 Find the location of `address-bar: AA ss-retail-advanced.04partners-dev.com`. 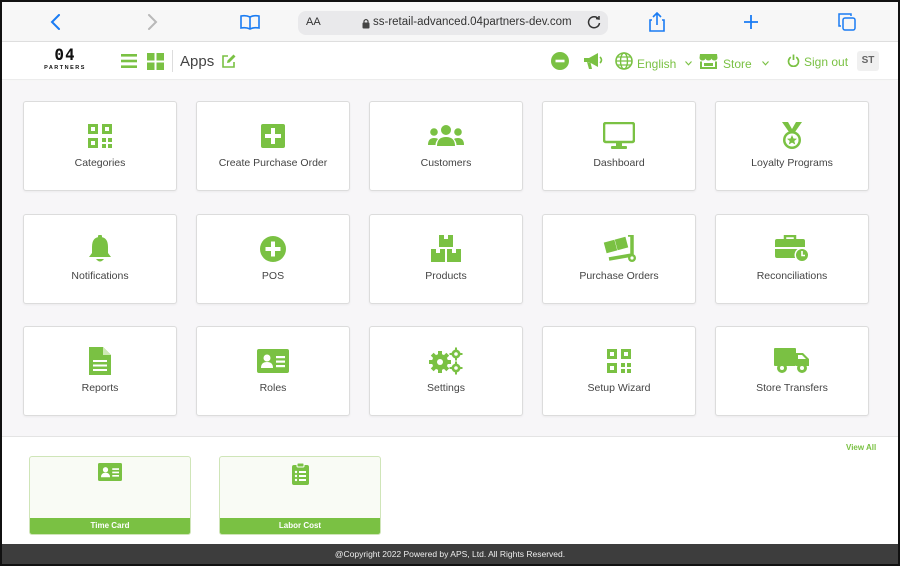

address-bar: AA ss-retail-advanced.04partners-dev.com is located at coordinates (453, 23).